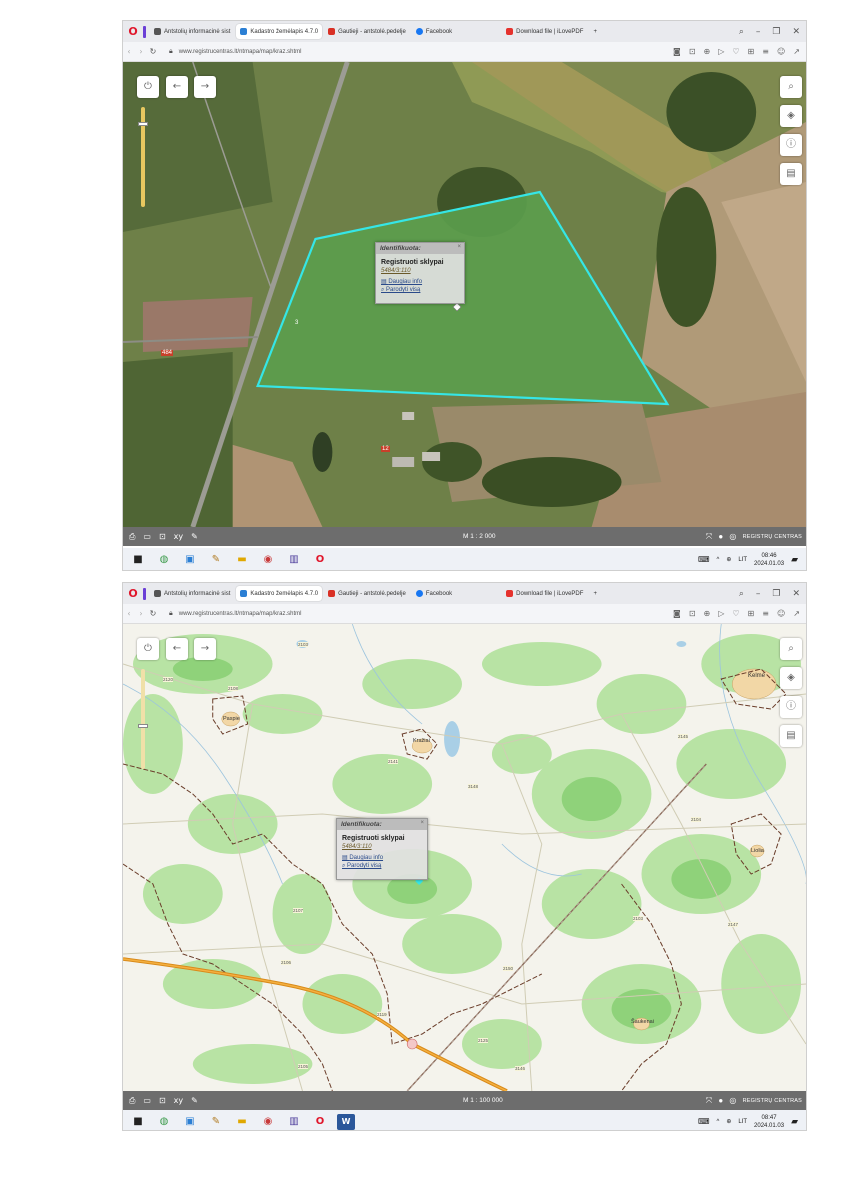 The width and height of the screenshot is (848, 1200). What do you see at coordinates (178, 1101) in the screenshot?
I see `coordinates-icon: xy` at bounding box center [178, 1101].